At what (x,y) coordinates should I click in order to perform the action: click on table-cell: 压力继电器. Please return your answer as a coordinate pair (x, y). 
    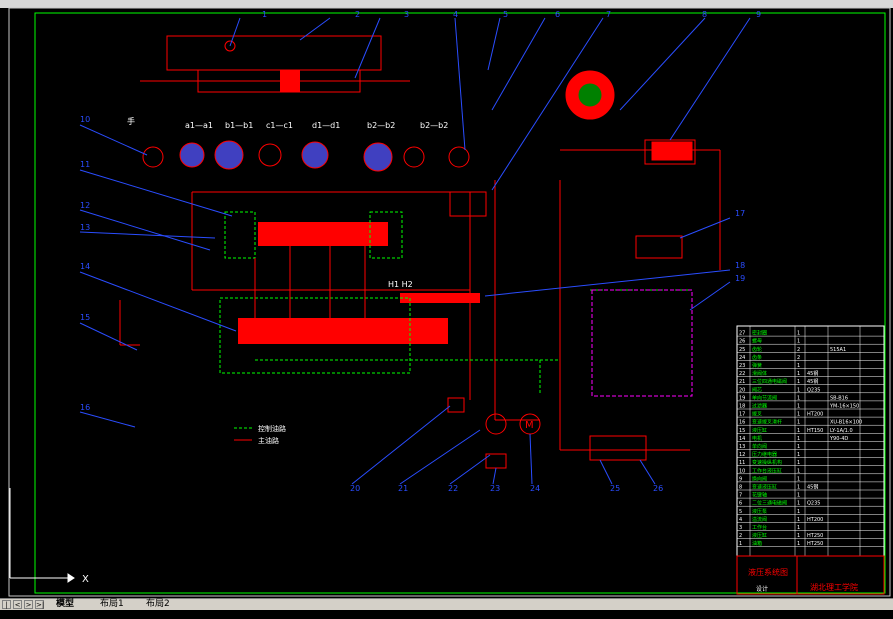
    Looking at the image, I should click on (764, 454).